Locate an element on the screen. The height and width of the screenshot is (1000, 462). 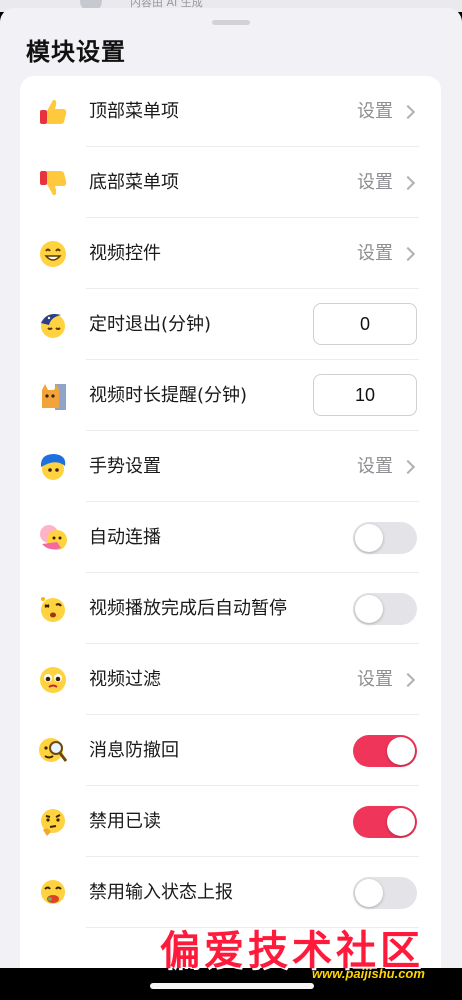
timed-exit-minutes-input: 0 is located at coordinates (365, 324).